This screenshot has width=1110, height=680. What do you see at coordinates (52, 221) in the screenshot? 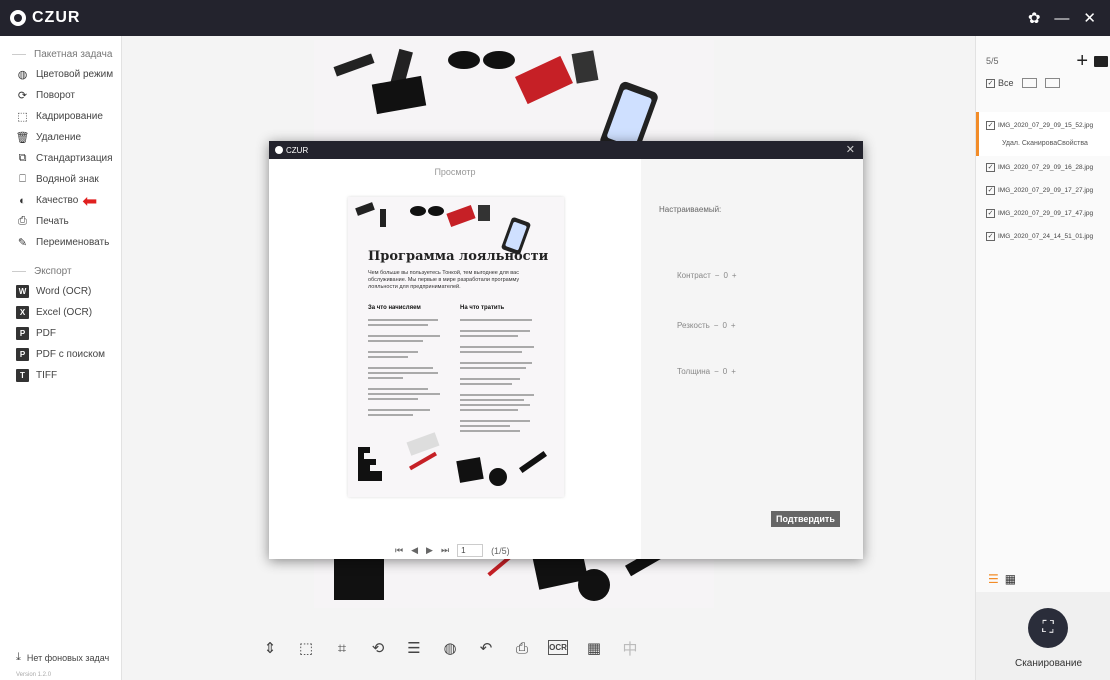
I see `sidebar-item-label: Печать` at bounding box center [52, 221].